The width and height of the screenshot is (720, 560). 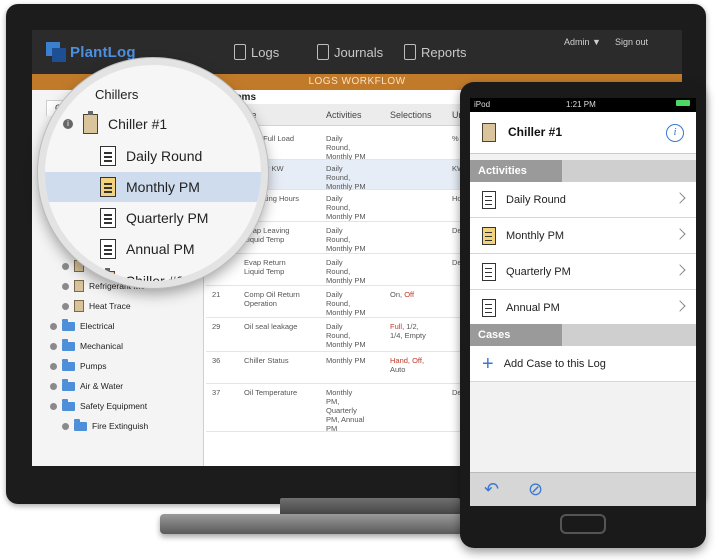 I want to click on table-cell: Chiller Status, so click(x=266, y=360).